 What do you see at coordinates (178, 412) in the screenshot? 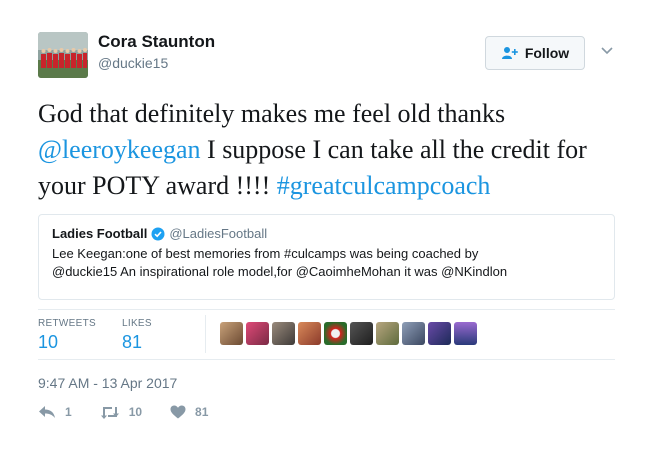
I see `heart-icon` at bounding box center [178, 412].